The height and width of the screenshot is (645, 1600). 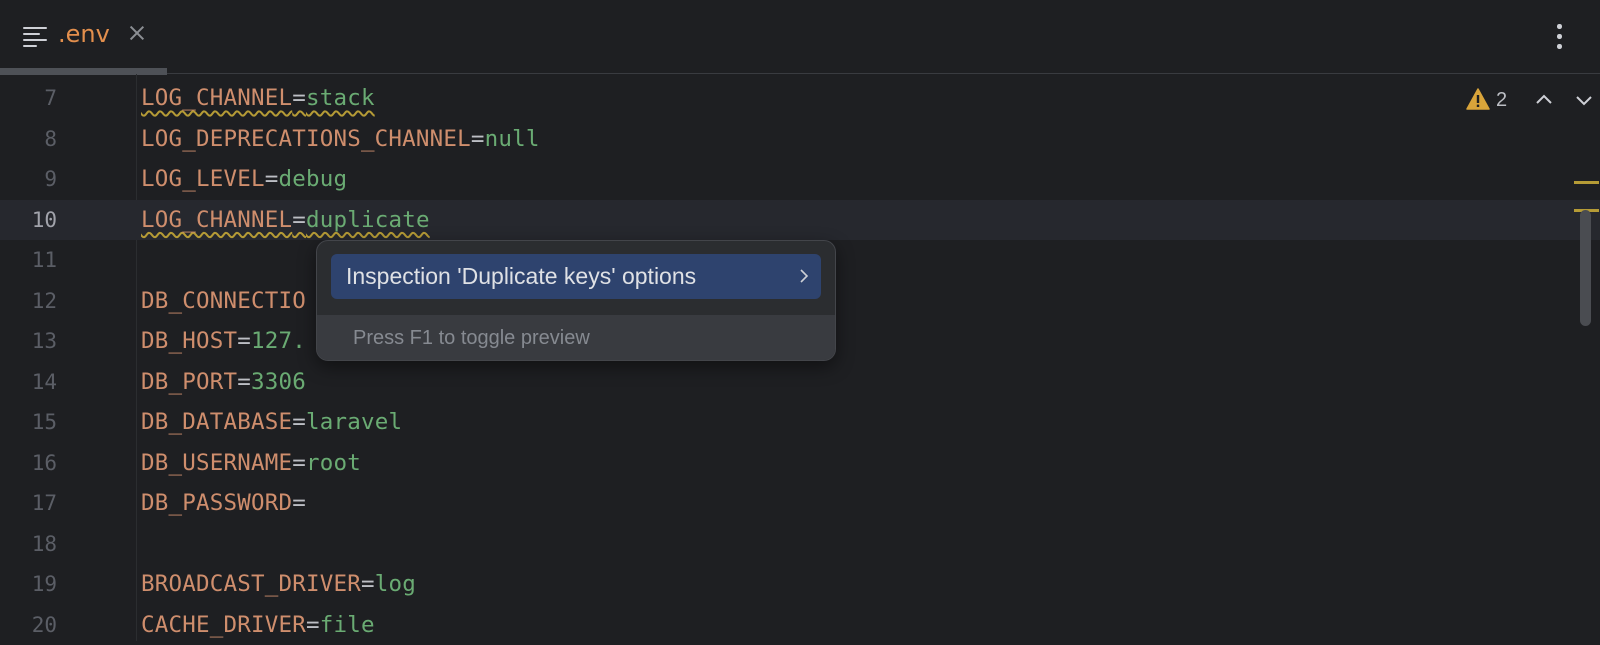 I want to click on inspection-options-item: Inspection 'Duplicate keys' options, so click(x=576, y=276).